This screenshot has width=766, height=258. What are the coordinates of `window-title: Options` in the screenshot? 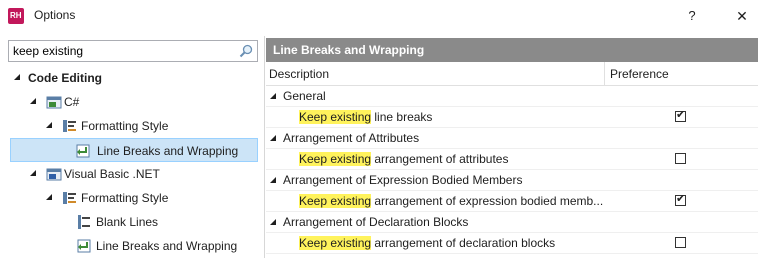 It's located at (55, 15).